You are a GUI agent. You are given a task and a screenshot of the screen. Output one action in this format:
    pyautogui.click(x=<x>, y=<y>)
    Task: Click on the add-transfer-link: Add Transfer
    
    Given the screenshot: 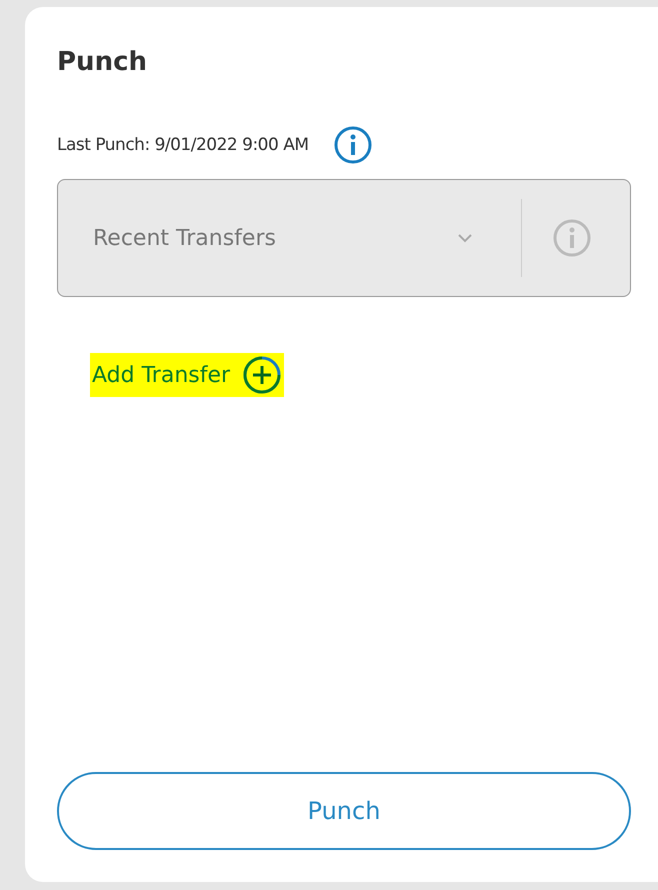 What is the action you would take?
    pyautogui.click(x=187, y=375)
    